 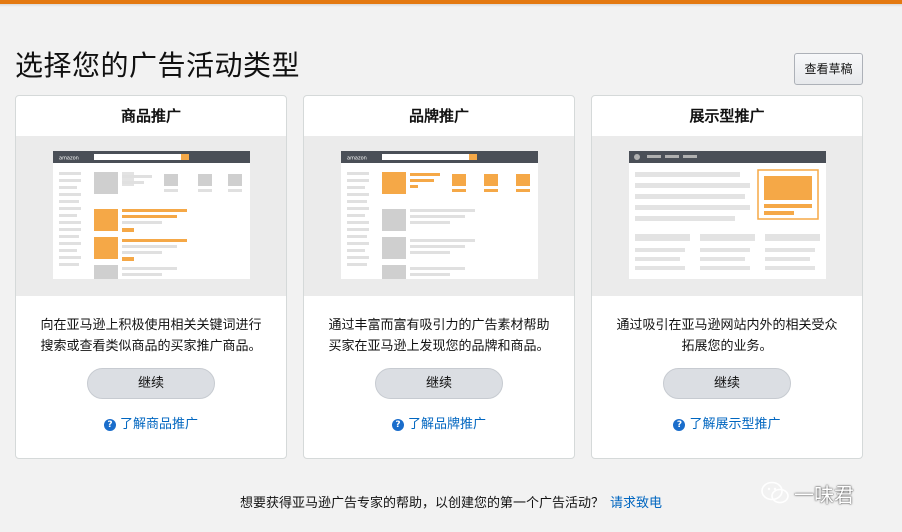 What do you see at coordinates (151, 336) in the screenshot?
I see `card-description: 向在亚马逊上积极使用相关关键词进行 搜索或查看类似商品的买家推广商品。` at bounding box center [151, 336].